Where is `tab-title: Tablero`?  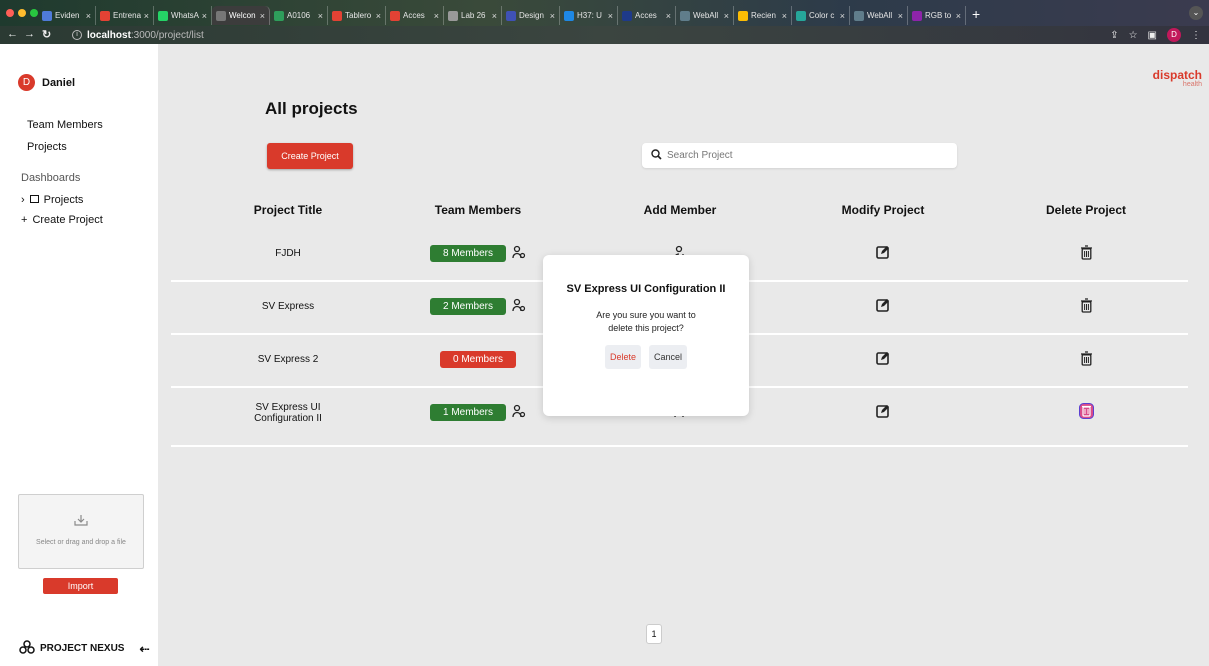 tab-title: Tablero is located at coordinates (358, 15).